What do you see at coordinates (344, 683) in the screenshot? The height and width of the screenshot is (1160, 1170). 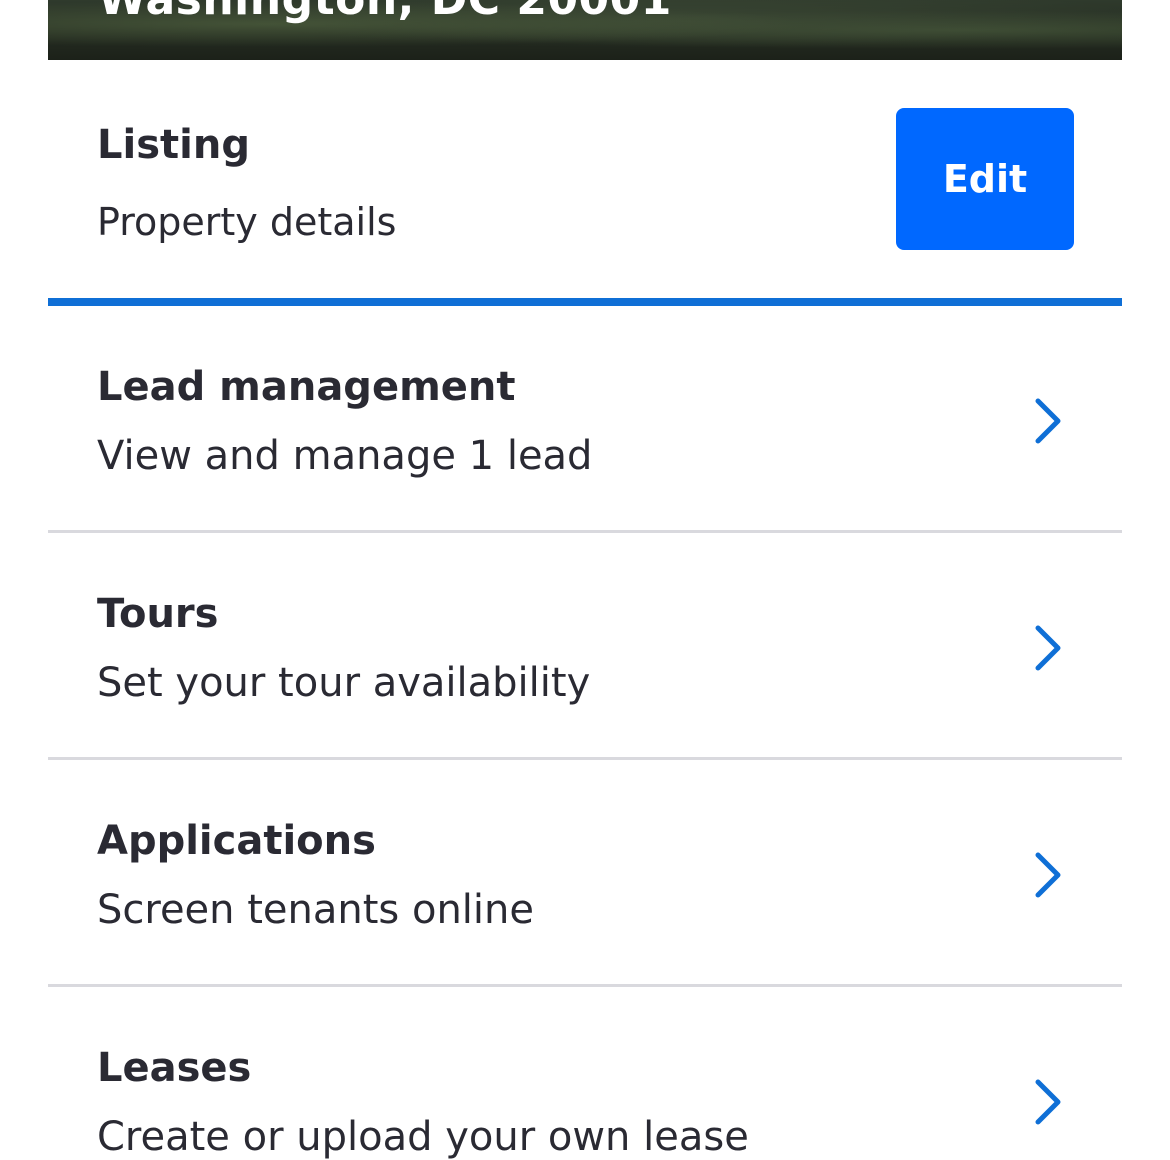 I see `menu-item-subtitle: Set your tour availability` at bounding box center [344, 683].